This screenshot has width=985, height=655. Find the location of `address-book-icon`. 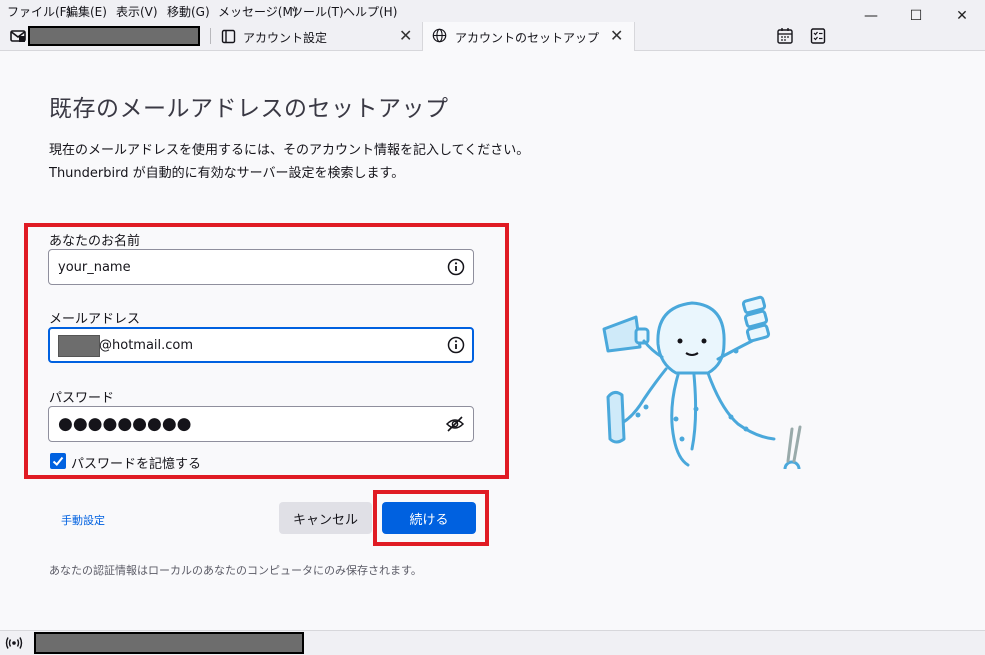

address-book-icon is located at coordinates (228, 36).